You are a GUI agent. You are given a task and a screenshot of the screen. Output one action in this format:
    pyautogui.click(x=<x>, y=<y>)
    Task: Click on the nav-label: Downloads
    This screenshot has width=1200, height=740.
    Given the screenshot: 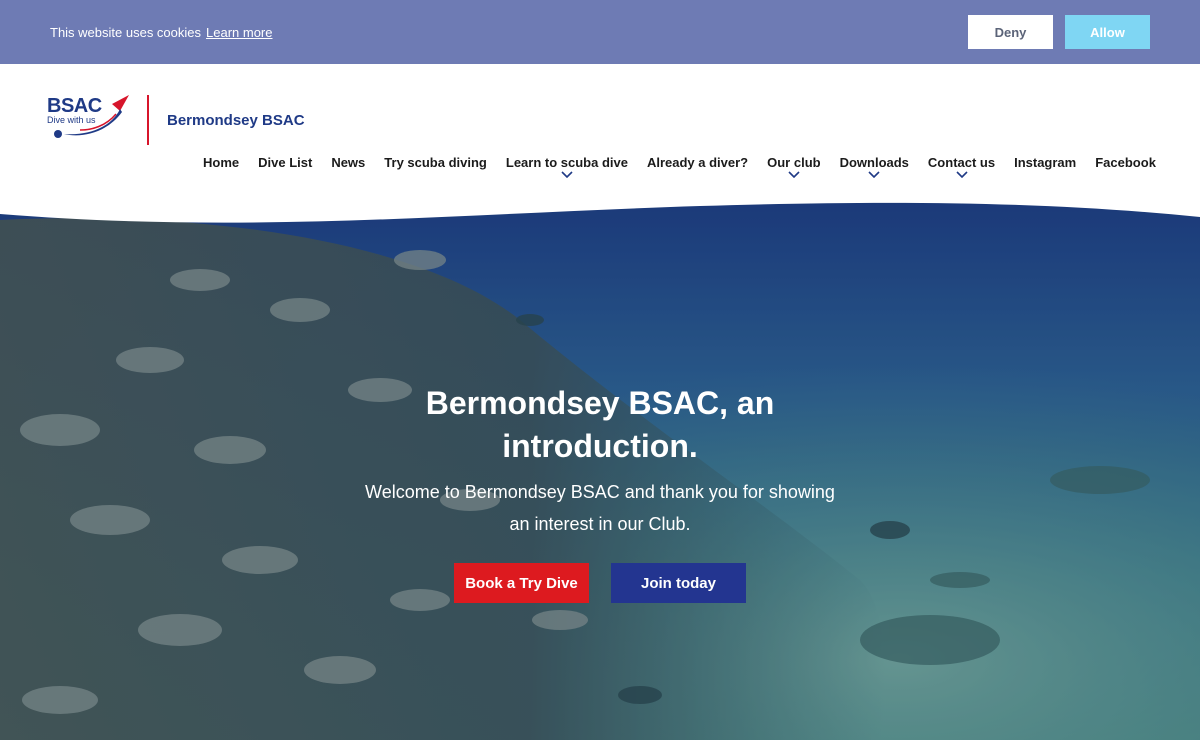 What is the action you would take?
    pyautogui.click(x=874, y=162)
    